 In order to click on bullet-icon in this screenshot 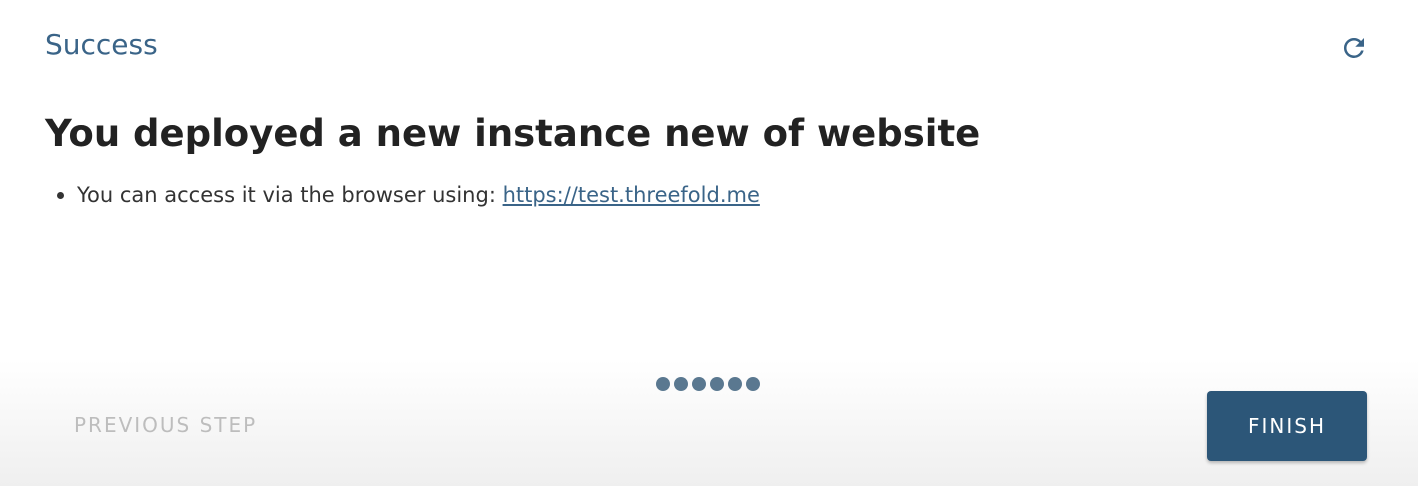, I will do `click(60, 195)`.